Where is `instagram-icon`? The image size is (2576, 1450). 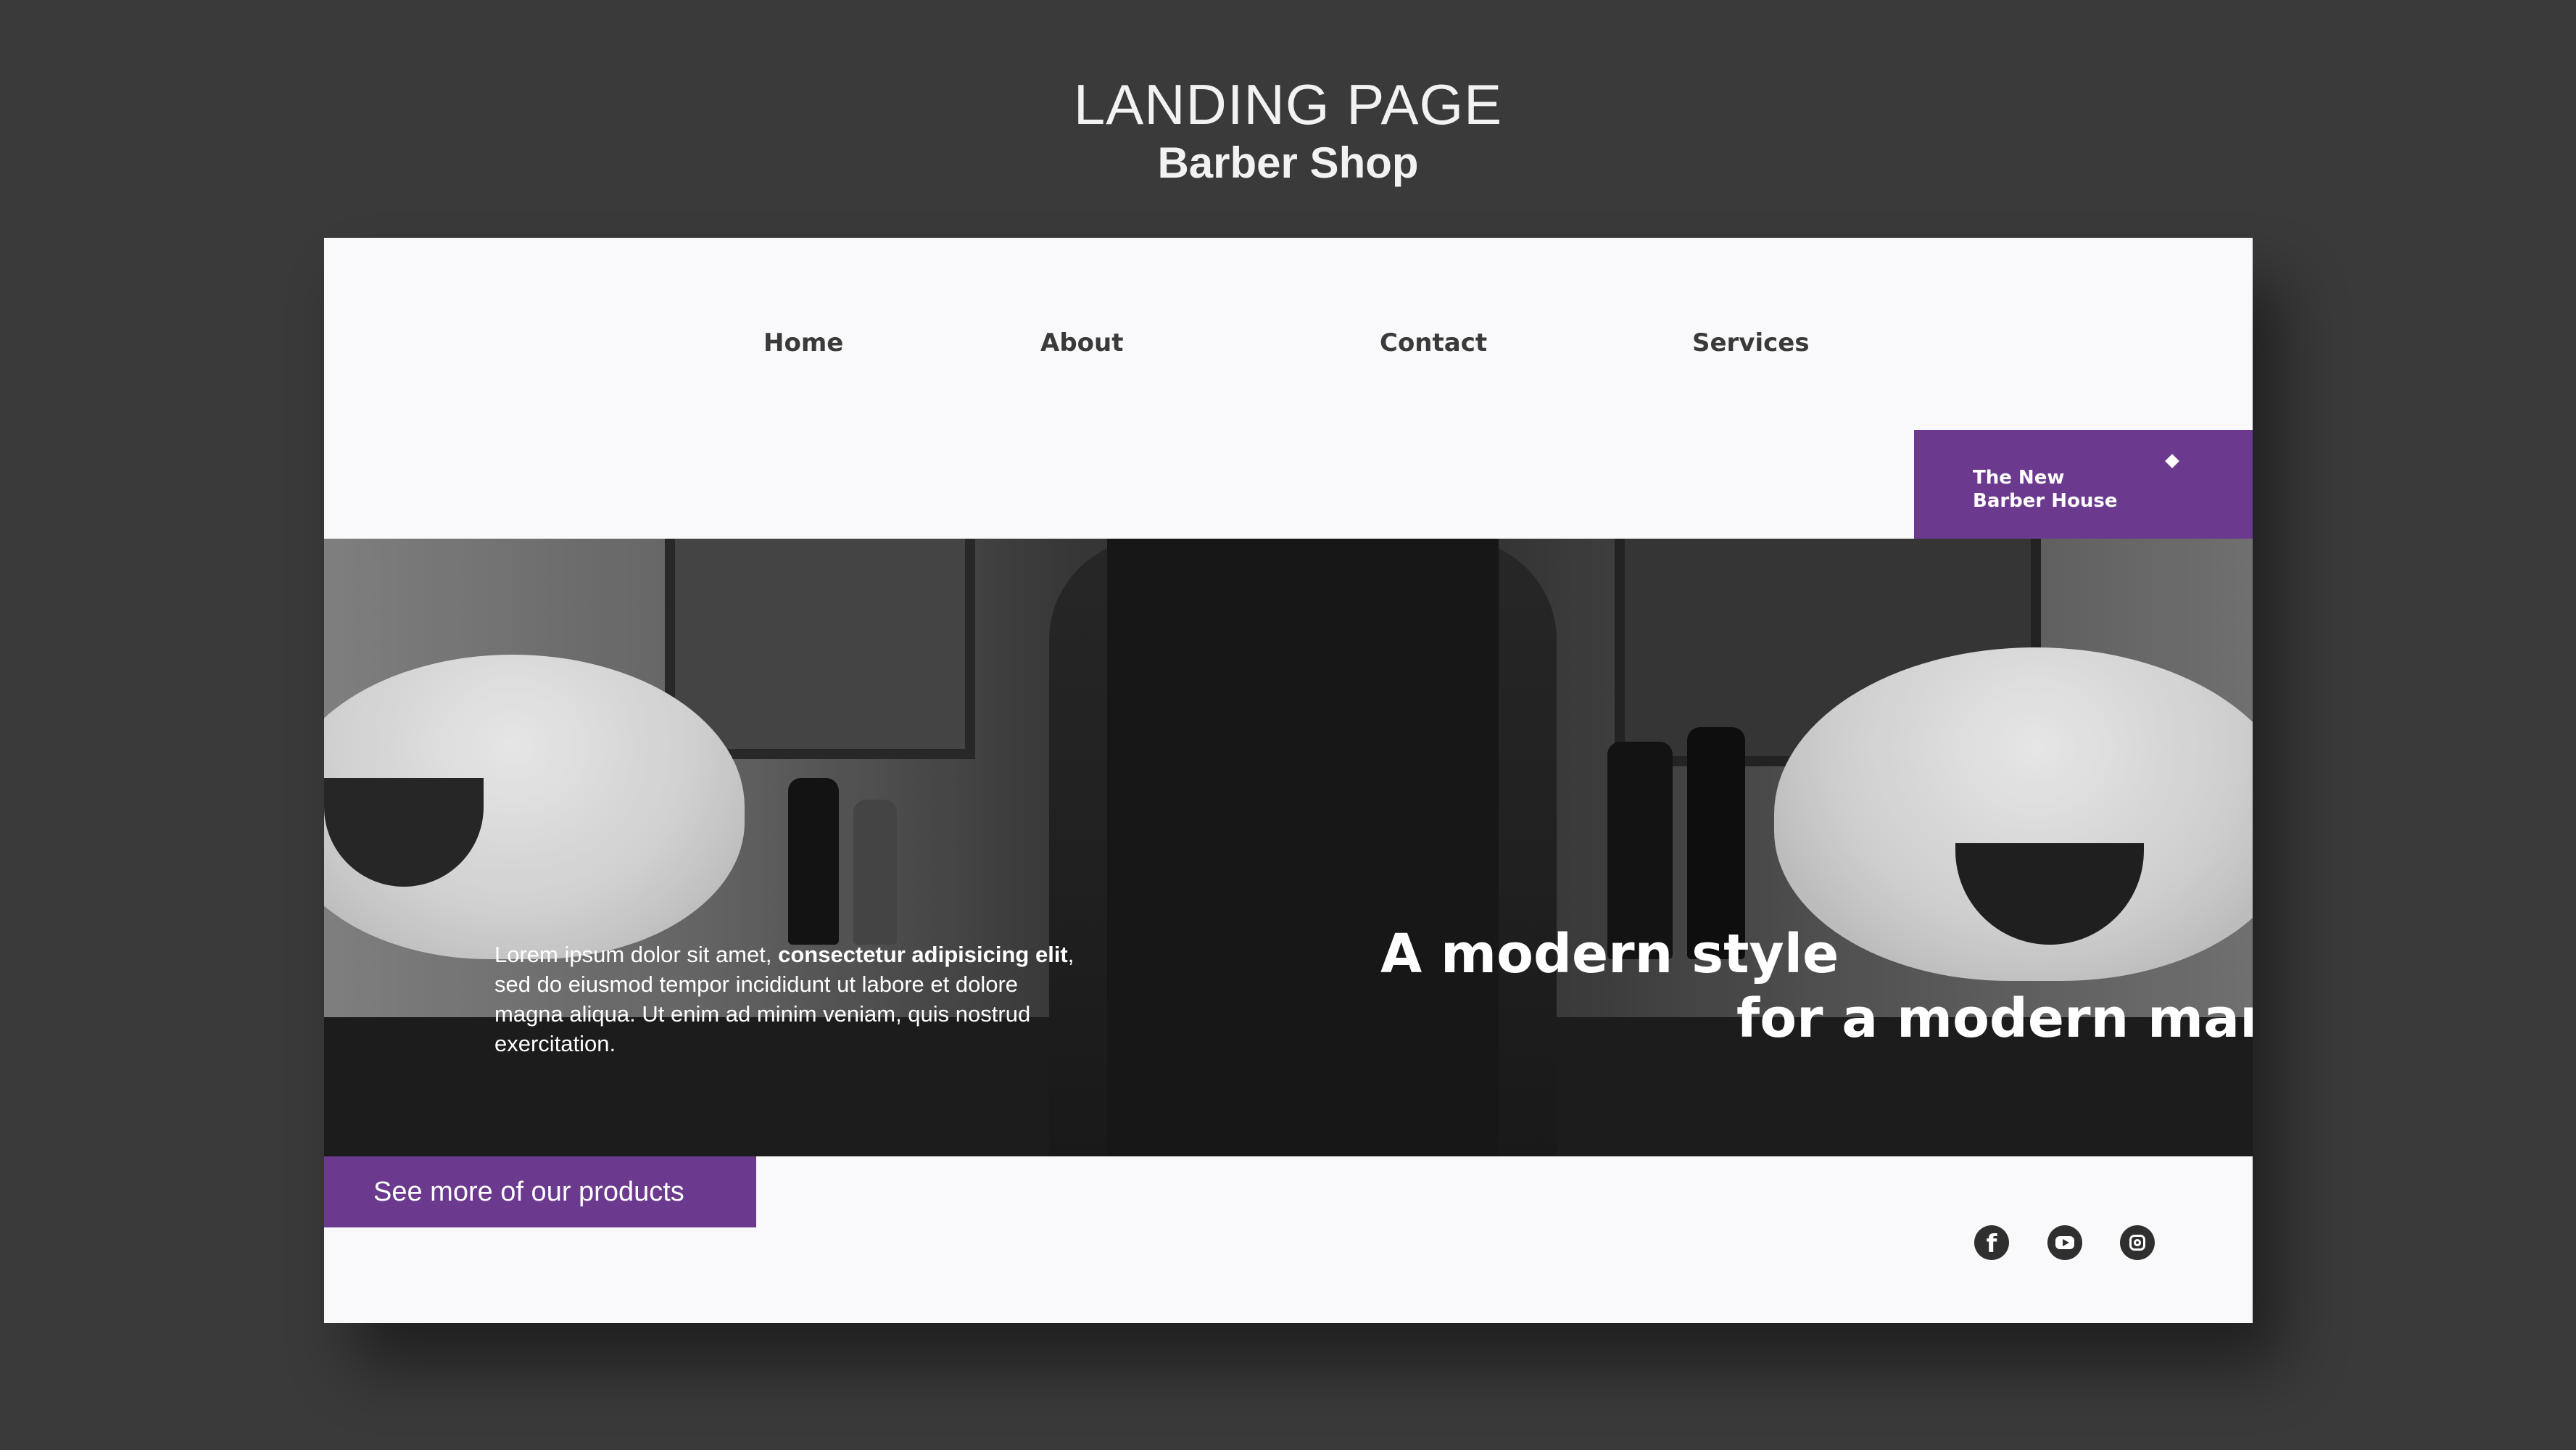 instagram-icon is located at coordinates (2137, 1242).